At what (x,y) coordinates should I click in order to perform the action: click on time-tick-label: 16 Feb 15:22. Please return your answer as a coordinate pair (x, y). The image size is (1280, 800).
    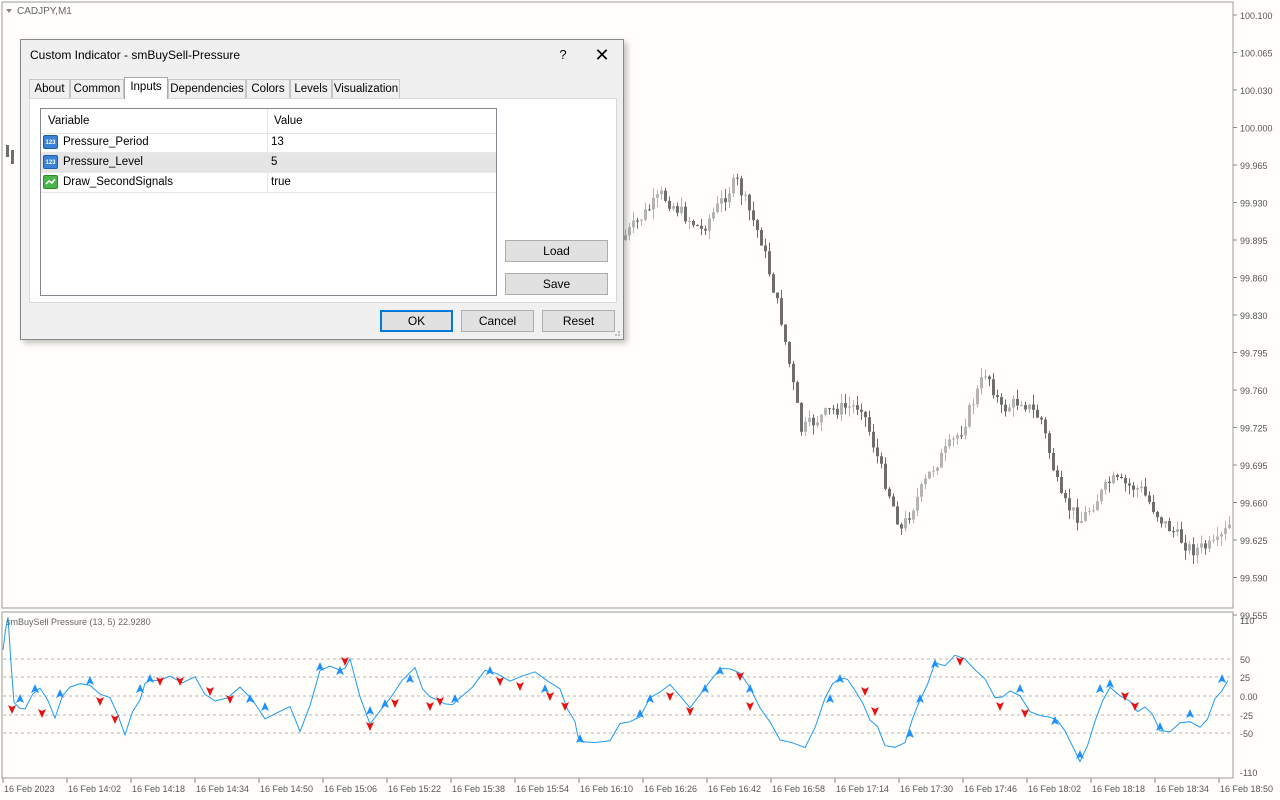
    Looking at the image, I should click on (414, 789).